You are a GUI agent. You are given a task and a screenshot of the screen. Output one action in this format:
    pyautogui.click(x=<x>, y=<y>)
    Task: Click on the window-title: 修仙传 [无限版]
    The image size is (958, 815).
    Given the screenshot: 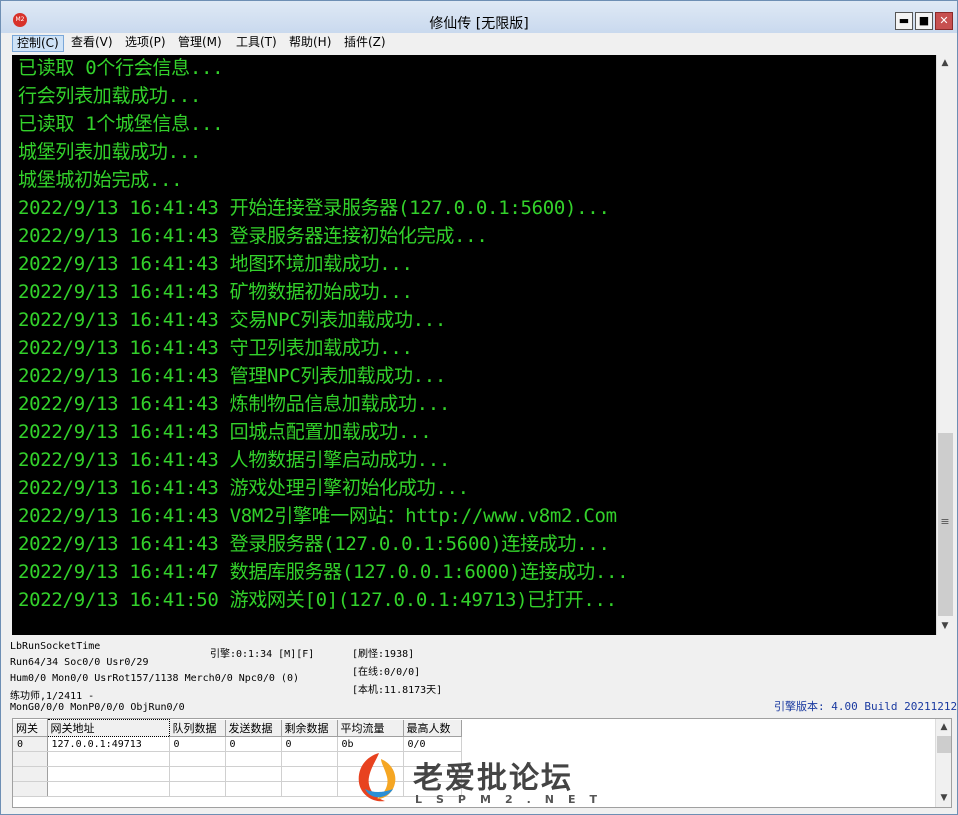 What is the action you would take?
    pyautogui.click(x=479, y=24)
    